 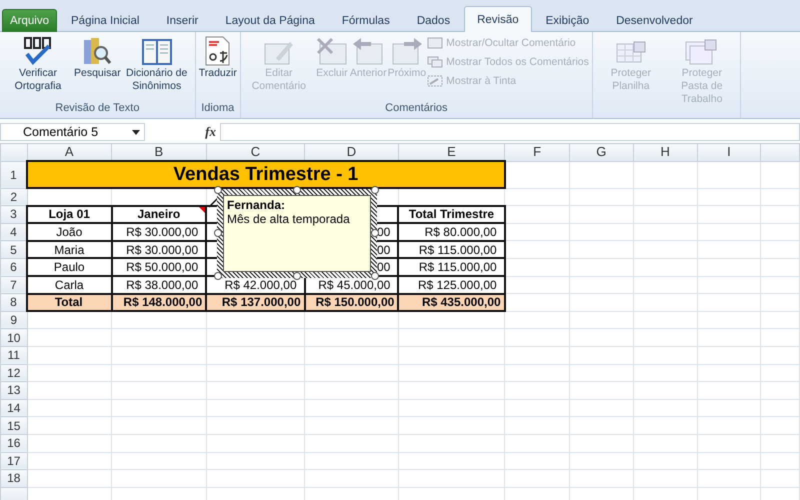 What do you see at coordinates (218, 109) in the screenshot?
I see `group-label: Idioma` at bounding box center [218, 109].